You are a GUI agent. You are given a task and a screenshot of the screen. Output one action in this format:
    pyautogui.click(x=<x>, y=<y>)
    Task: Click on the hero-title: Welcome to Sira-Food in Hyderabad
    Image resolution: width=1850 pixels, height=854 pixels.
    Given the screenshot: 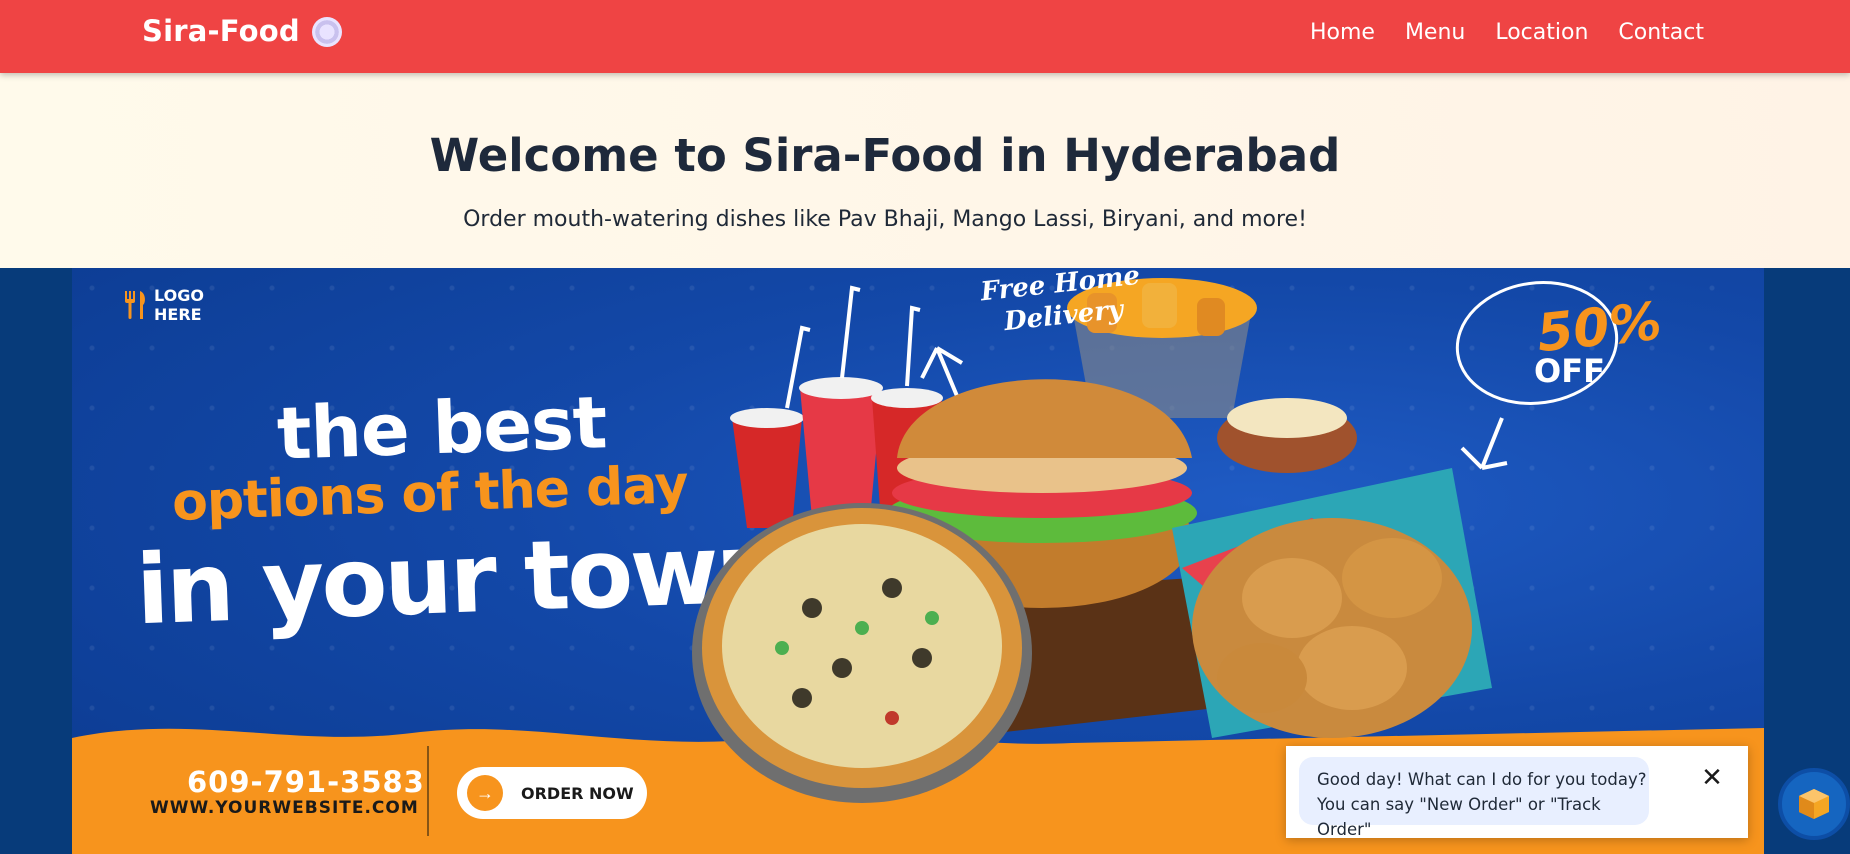 What is the action you would take?
    pyautogui.click(x=885, y=155)
    